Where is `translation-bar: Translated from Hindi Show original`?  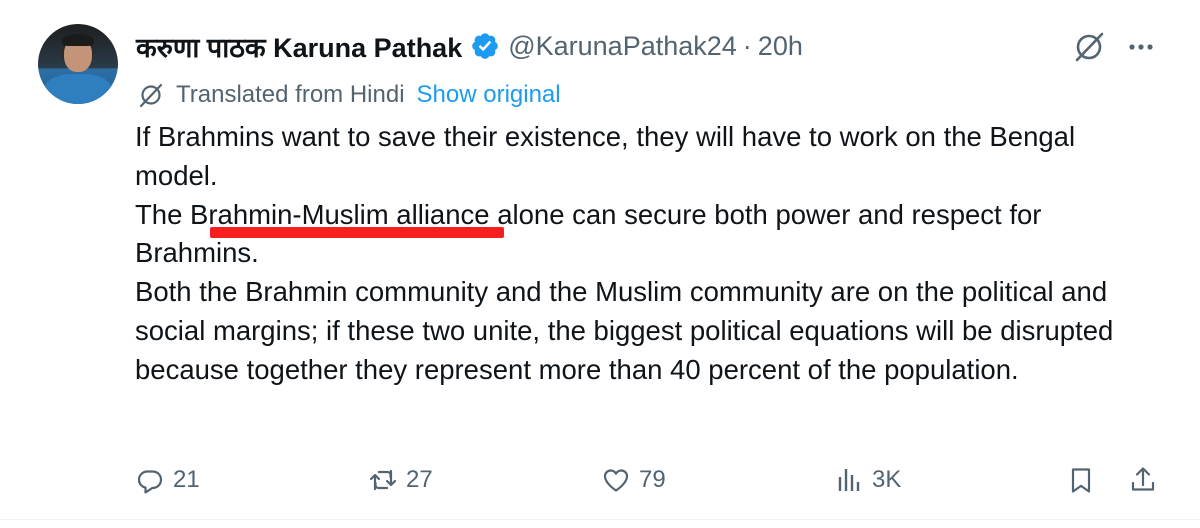 translation-bar: Translated from Hindi Show original is located at coordinates (348, 95).